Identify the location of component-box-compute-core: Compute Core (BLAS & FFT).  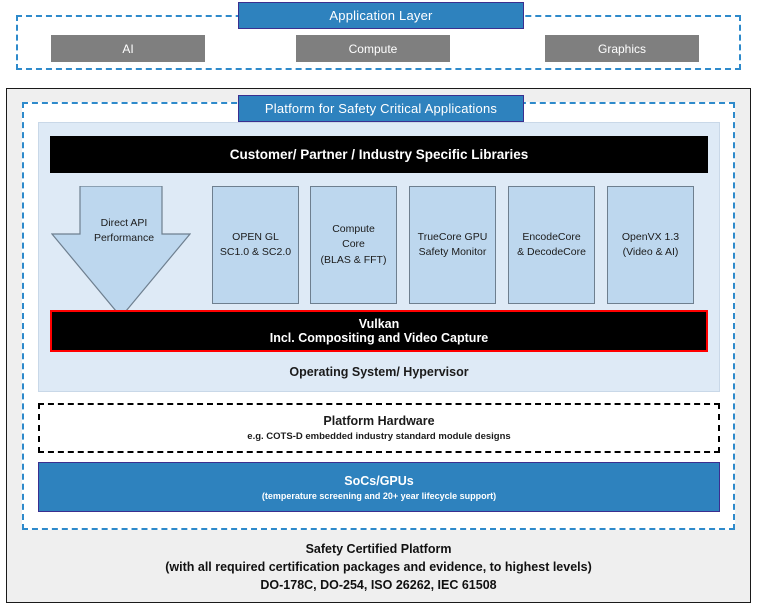
(353, 245).